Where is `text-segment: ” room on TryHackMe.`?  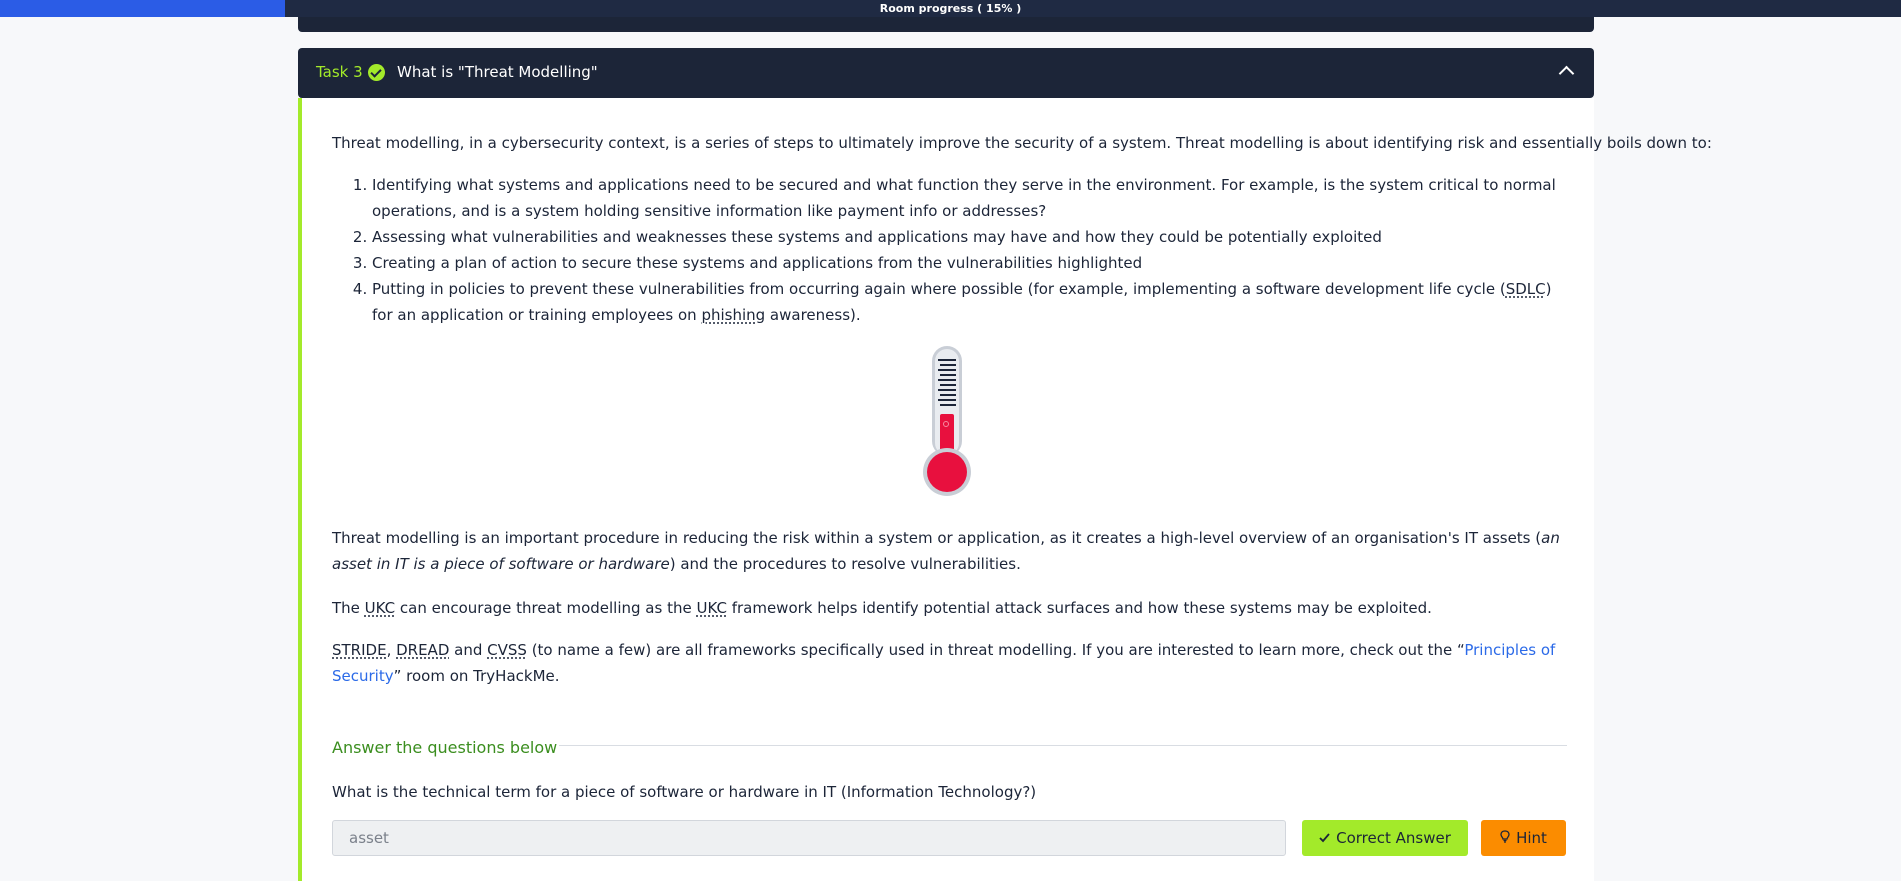 text-segment: ” room on TryHackMe. is located at coordinates (476, 676).